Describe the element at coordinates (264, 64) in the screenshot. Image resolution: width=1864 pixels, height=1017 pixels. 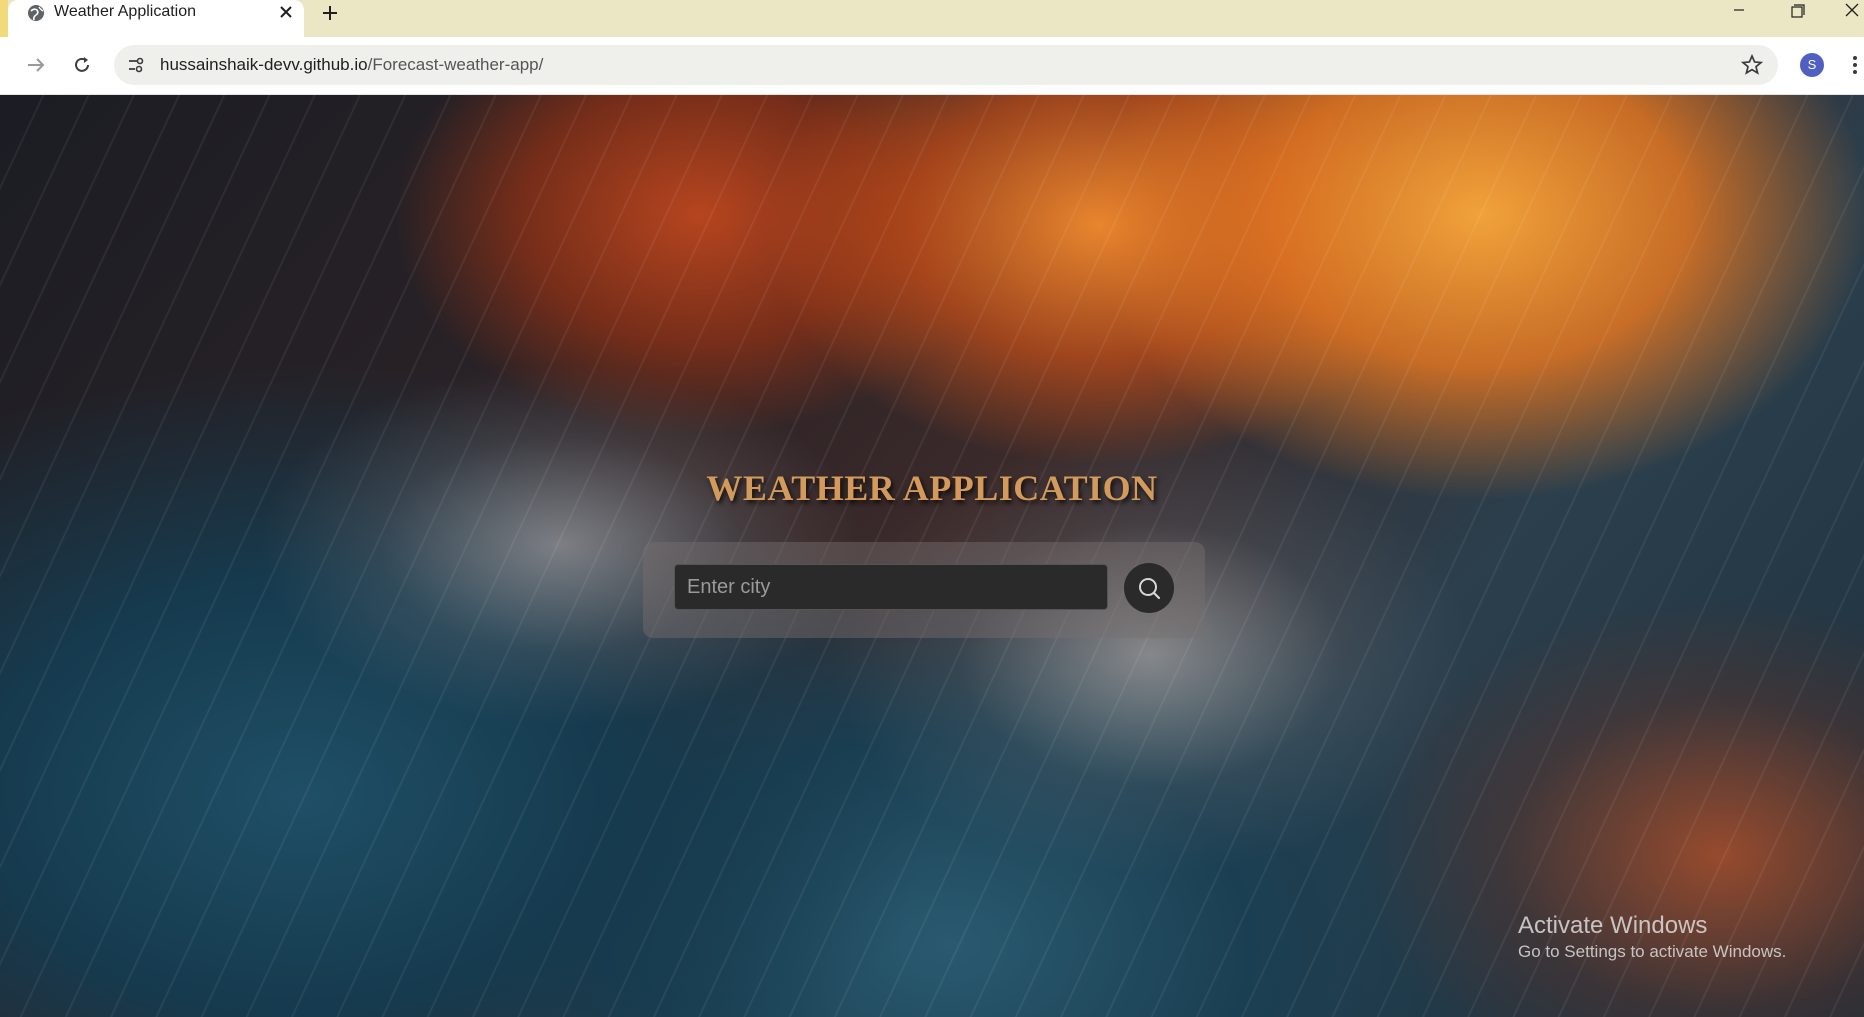
I see `url-host: hussainshaik-devv.github.io` at that location.